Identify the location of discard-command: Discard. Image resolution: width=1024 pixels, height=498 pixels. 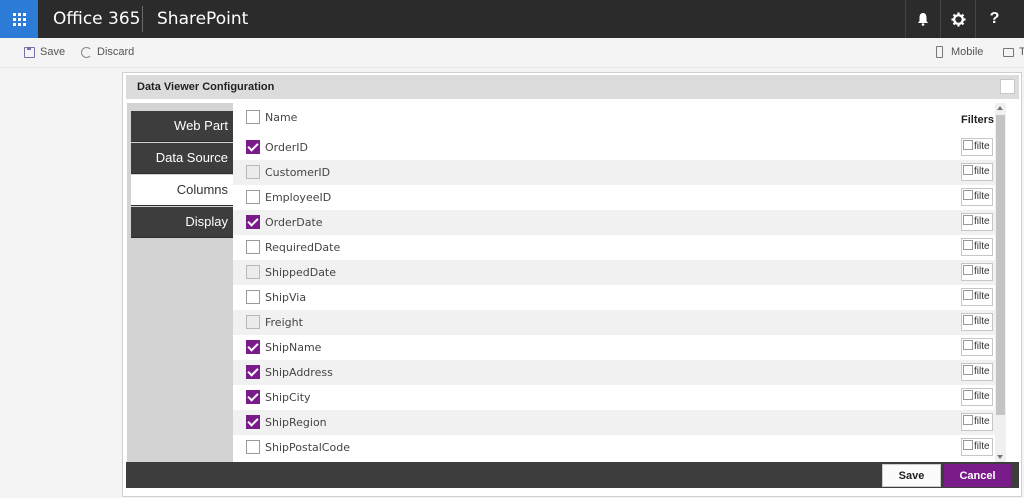
(107, 52).